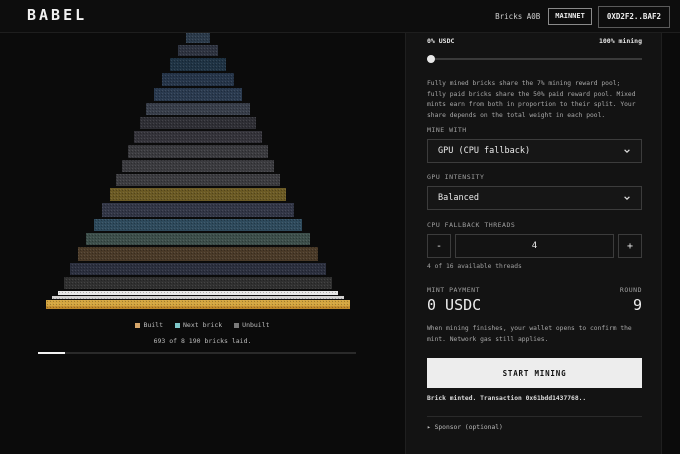  Describe the element at coordinates (534, 427) in the screenshot. I see `sponsor-toggle: ▸ Sponsor (optional)` at that location.